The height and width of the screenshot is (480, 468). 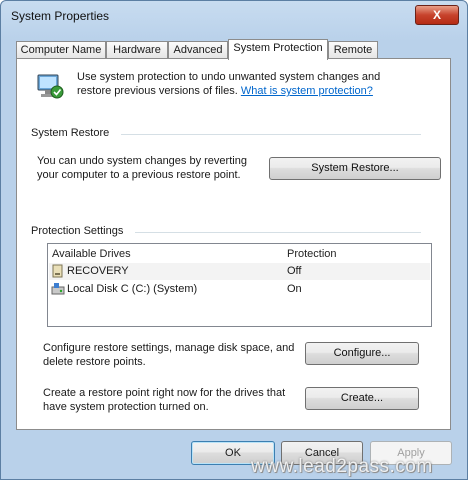 What do you see at coordinates (278, 232) in the screenshot?
I see `protection-settings-divider` at bounding box center [278, 232].